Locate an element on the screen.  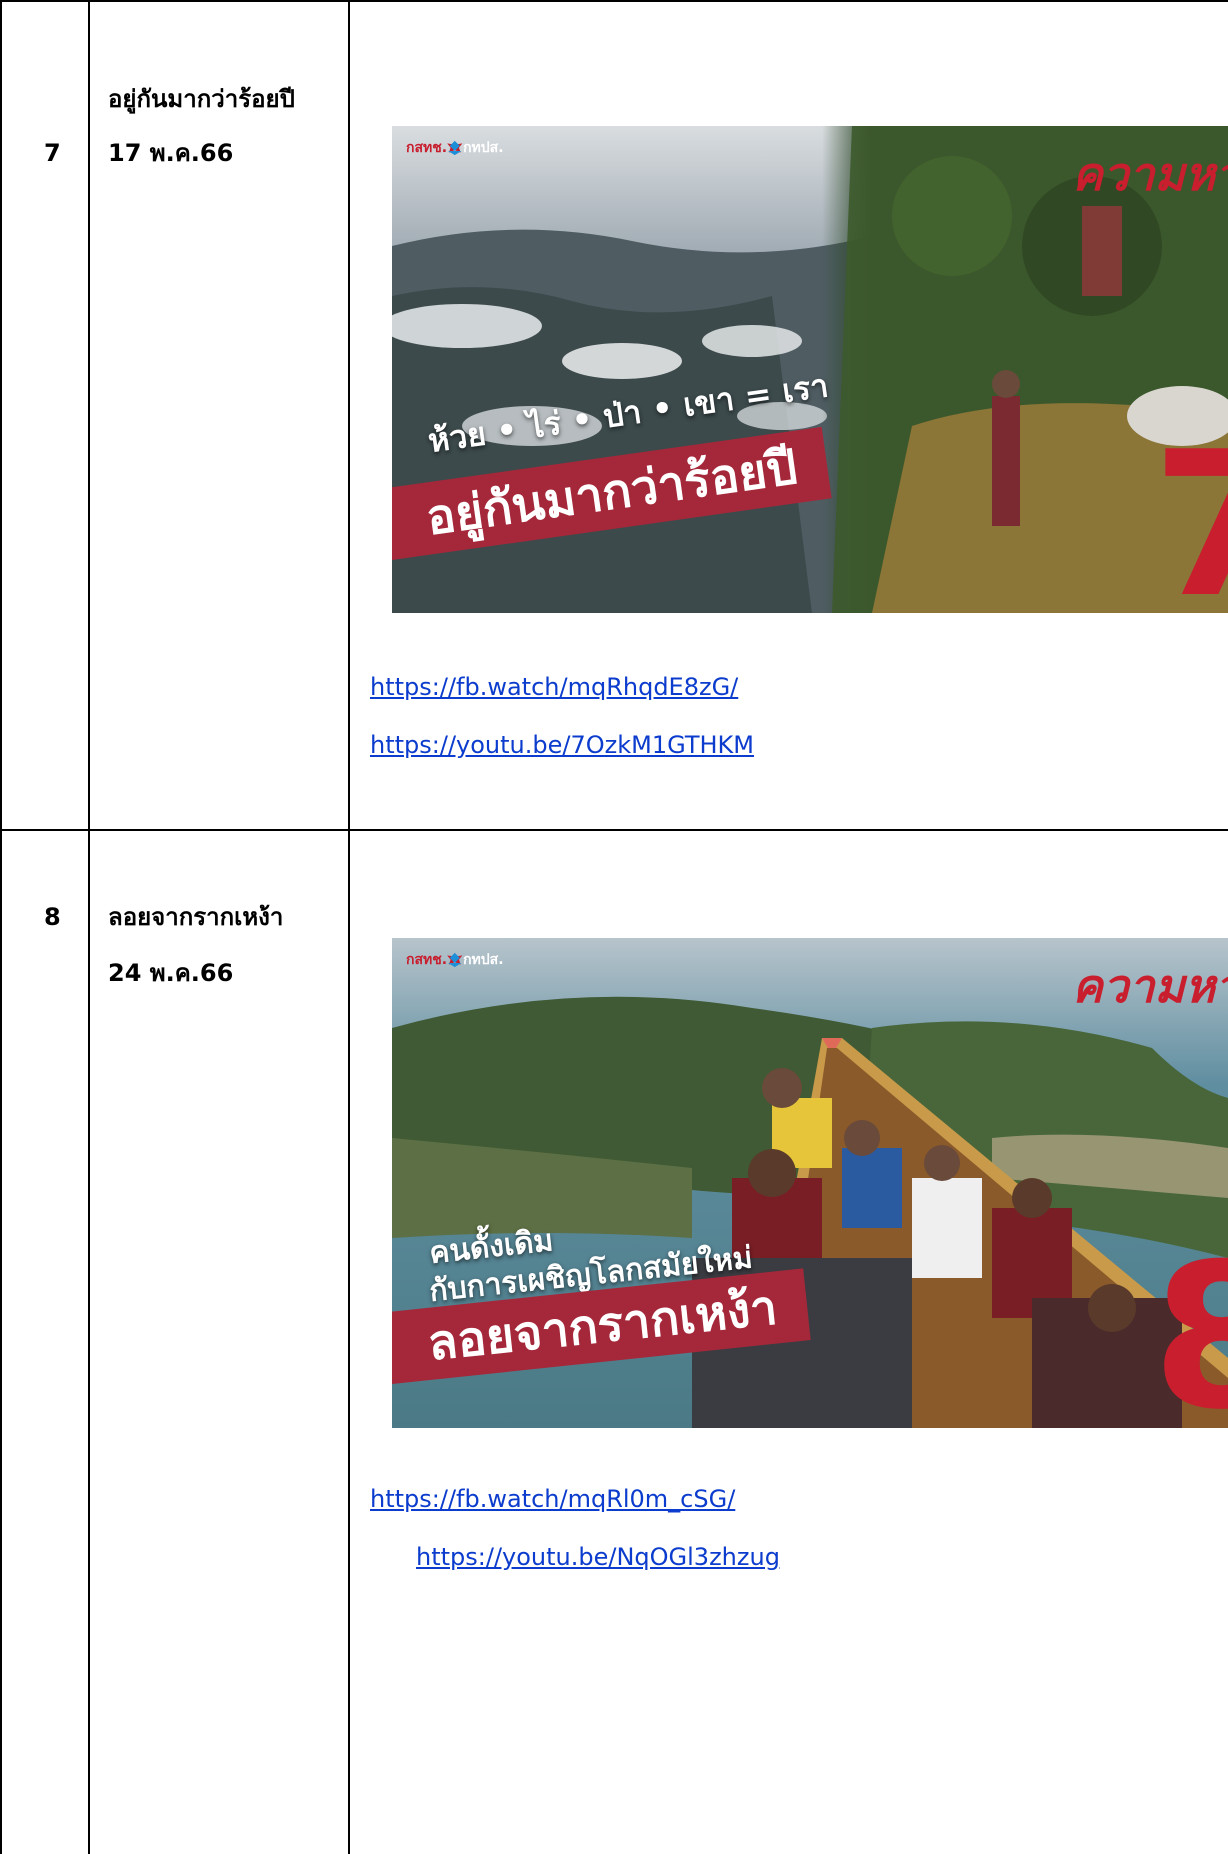
row-number: 7 is located at coordinates (52, 153).